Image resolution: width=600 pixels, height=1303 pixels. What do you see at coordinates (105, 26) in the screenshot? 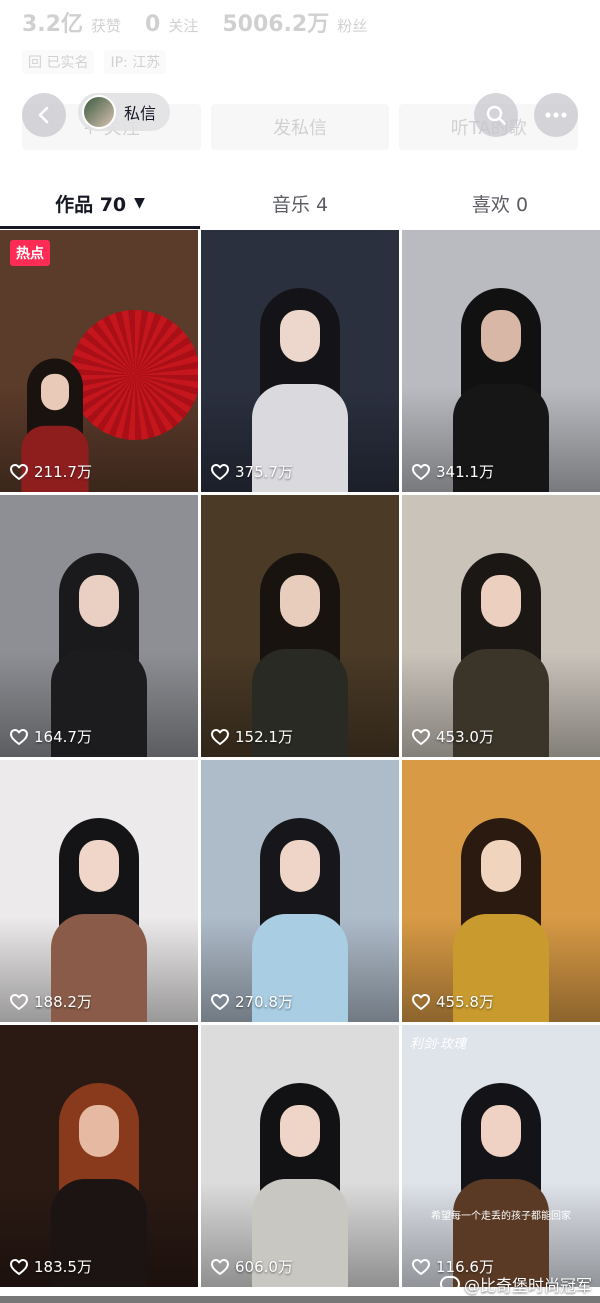
I see `likes-label: 获赞` at bounding box center [105, 26].